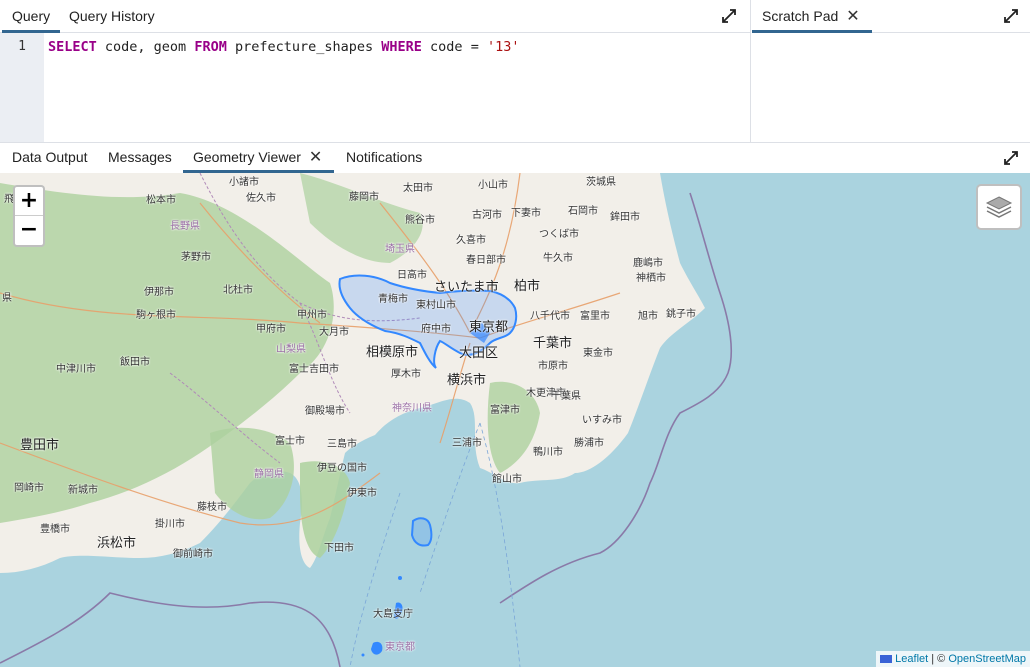 The height and width of the screenshot is (667, 1030). Describe the element at coordinates (40, 444) in the screenshot. I see `map-label: 豊田市` at that location.